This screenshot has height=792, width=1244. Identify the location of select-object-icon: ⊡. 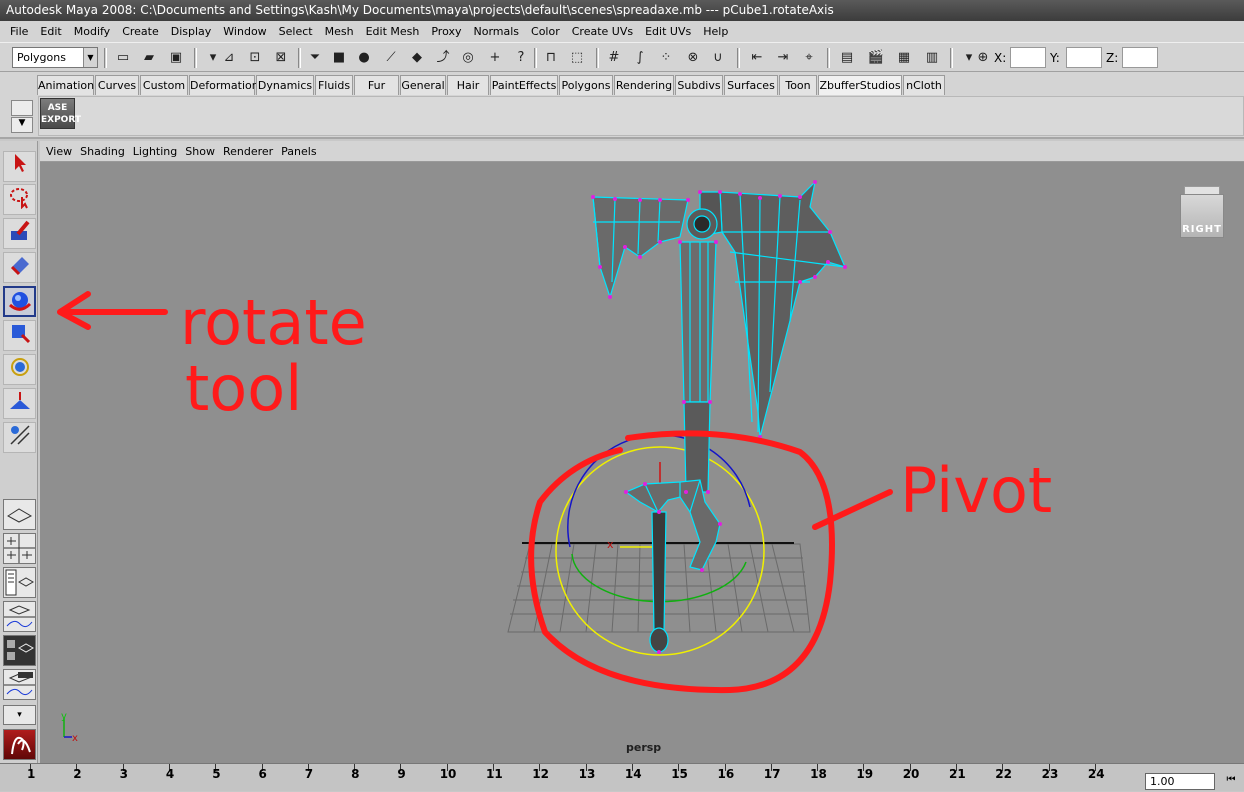
(255, 58).